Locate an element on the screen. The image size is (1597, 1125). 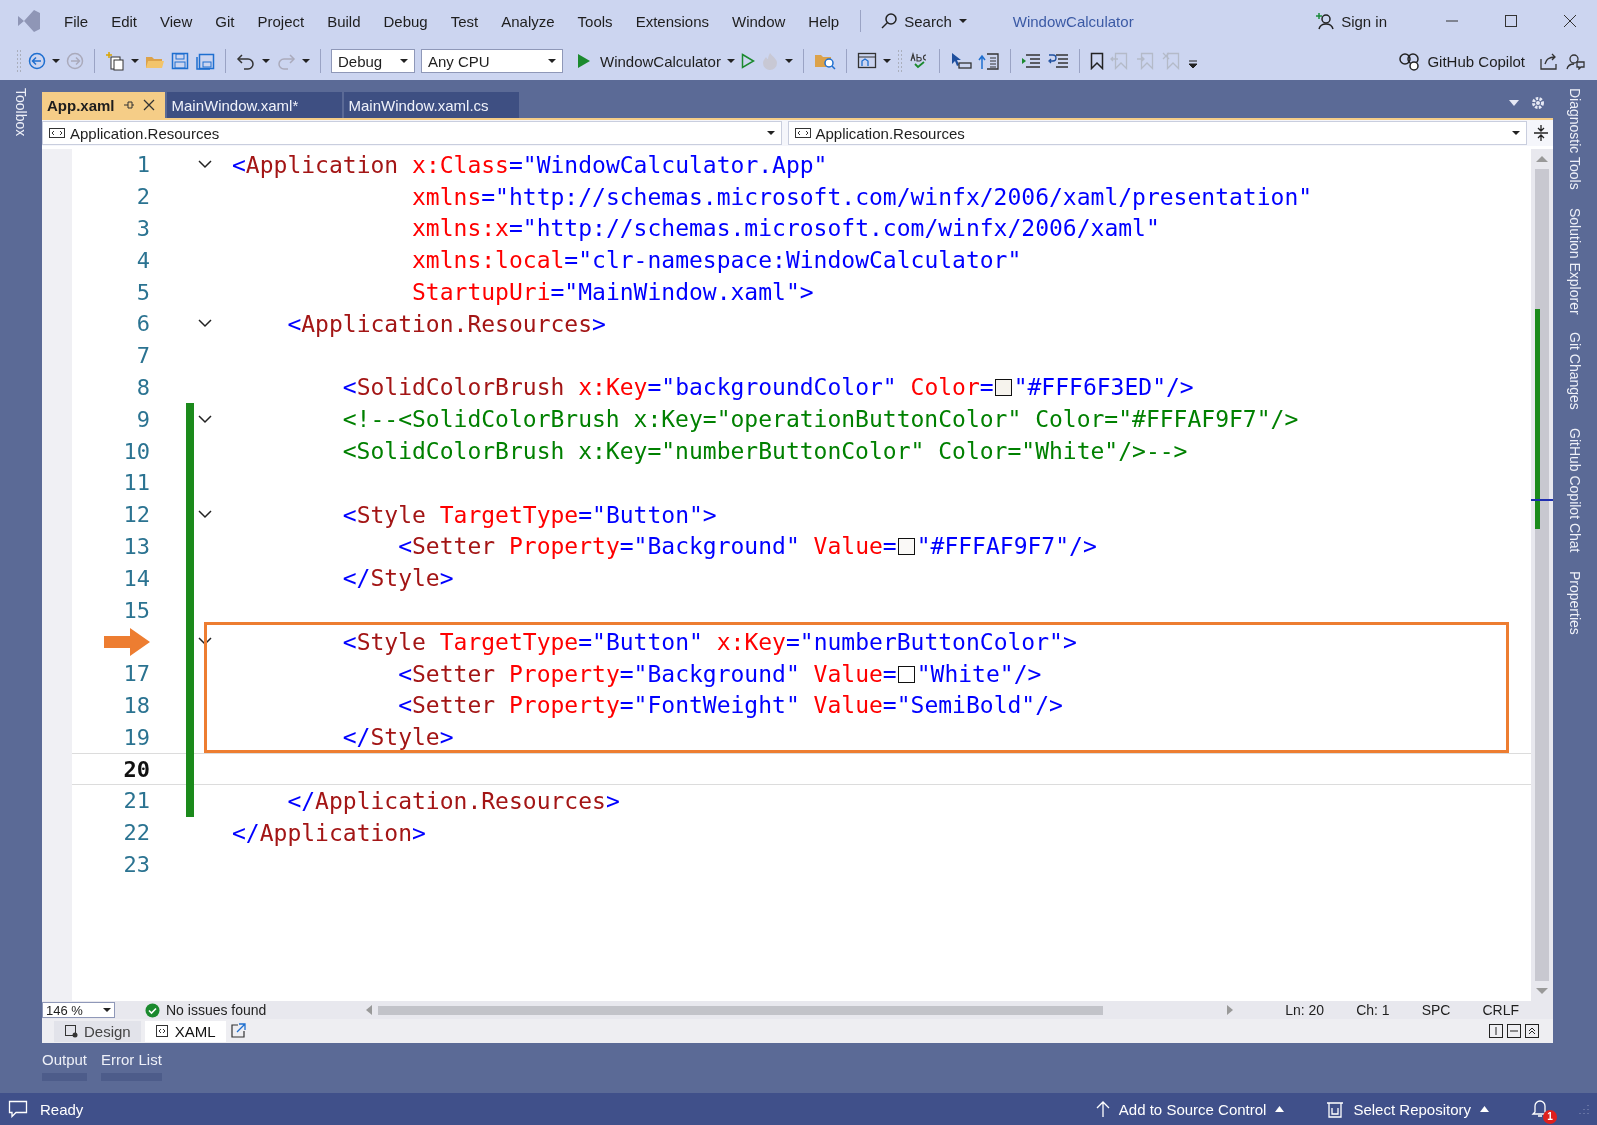
split-horizontal-icon is located at coordinates (1514, 1031).